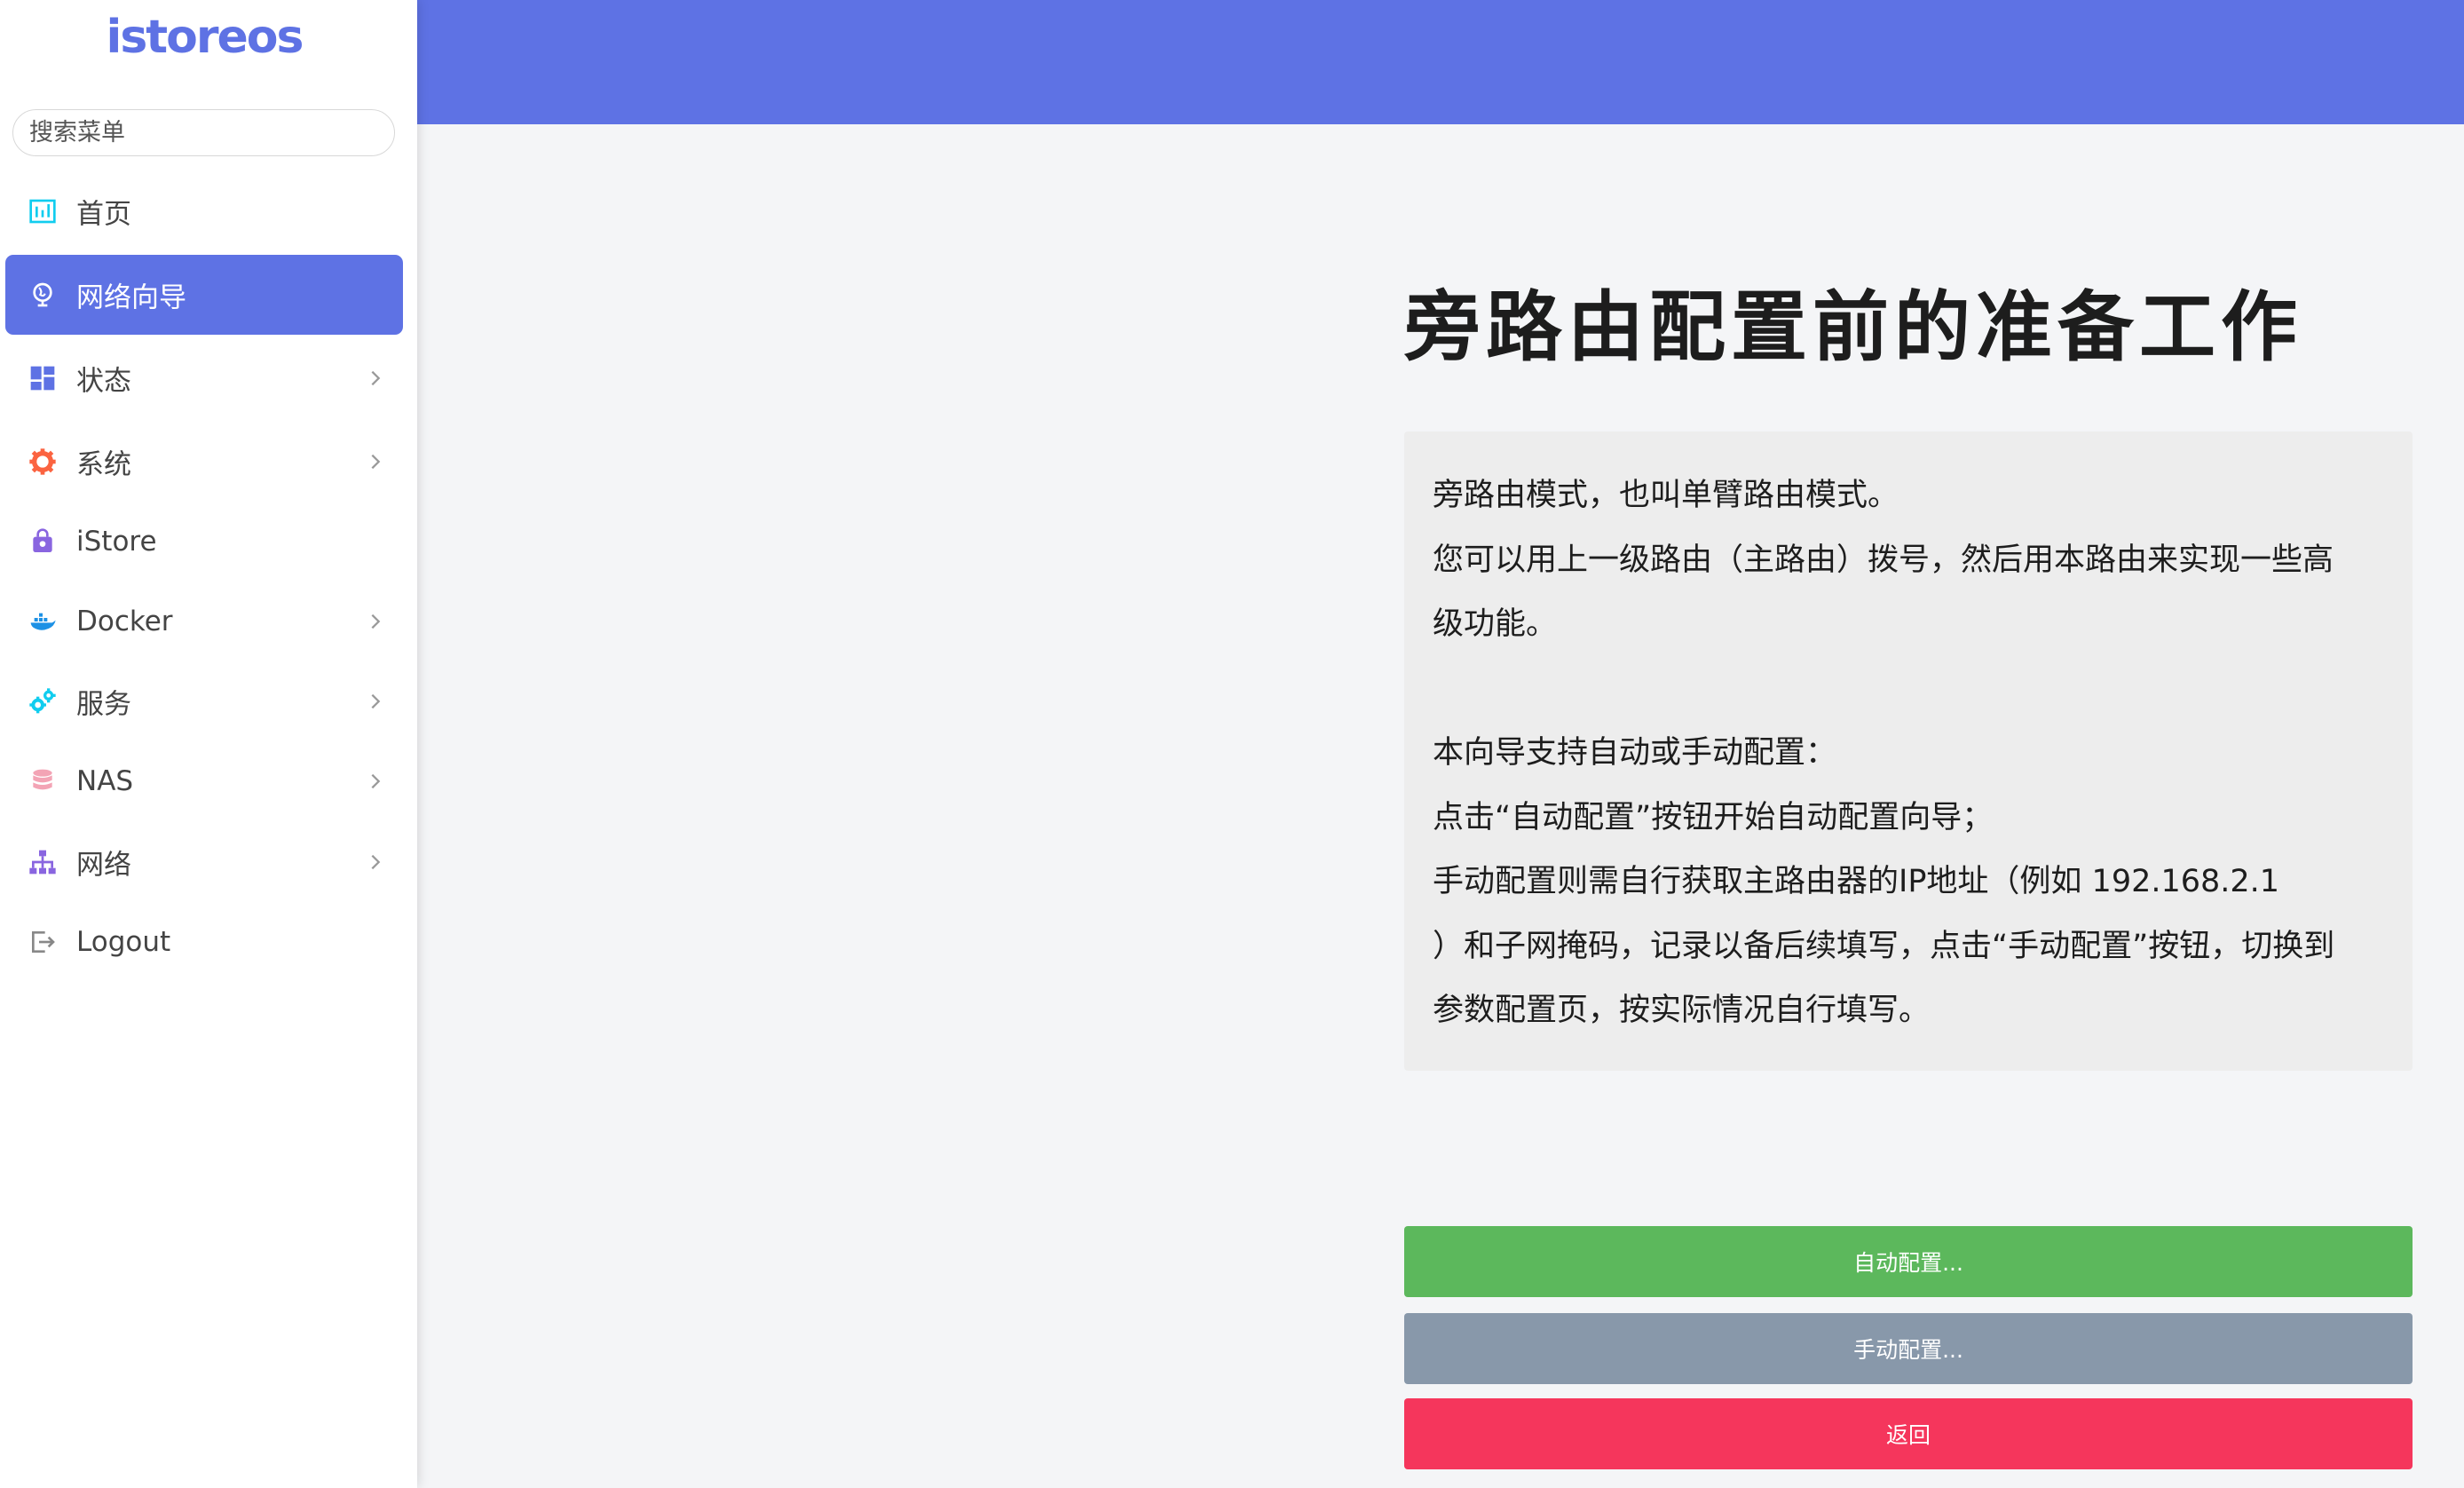 This screenshot has height=1488, width=2464. I want to click on description-line: ）和子网掩码，记录以备后续填写，点击“手动配置”按钮，切换到, so click(1884, 946).